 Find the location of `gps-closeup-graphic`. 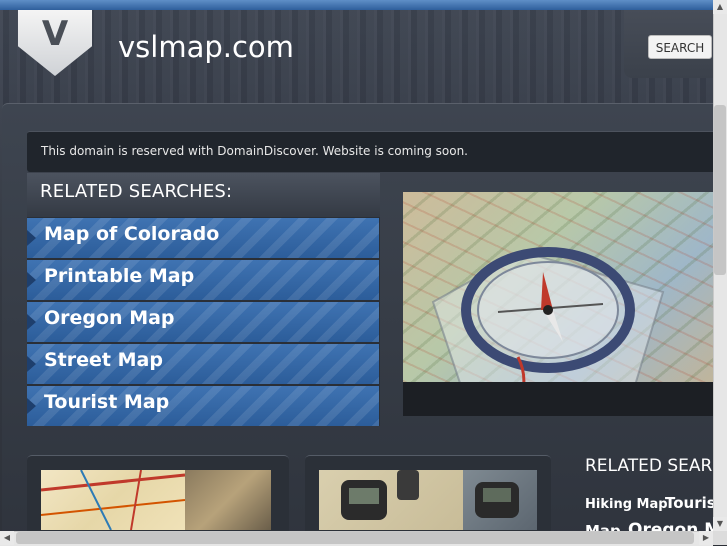

gps-closeup-graphic is located at coordinates (497, 500).